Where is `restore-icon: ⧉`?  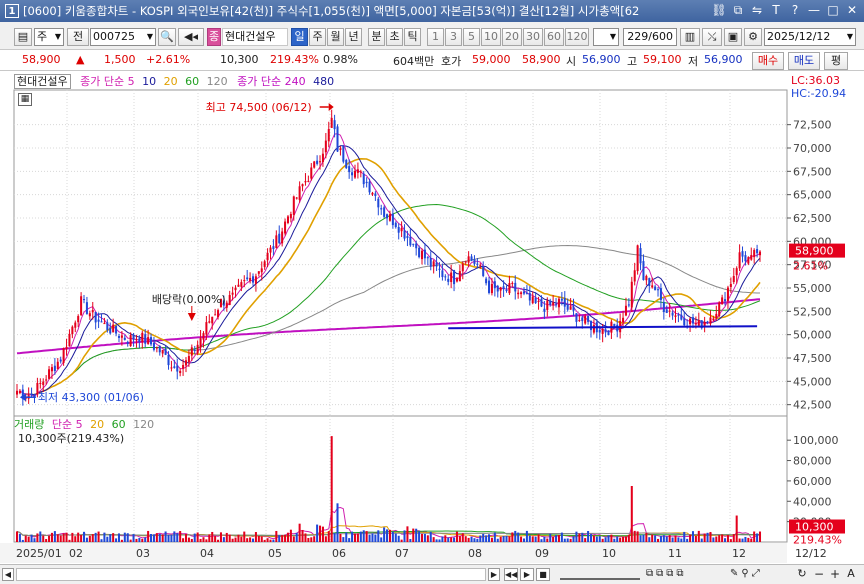
restore-icon: ⧉ is located at coordinates (738, 10).